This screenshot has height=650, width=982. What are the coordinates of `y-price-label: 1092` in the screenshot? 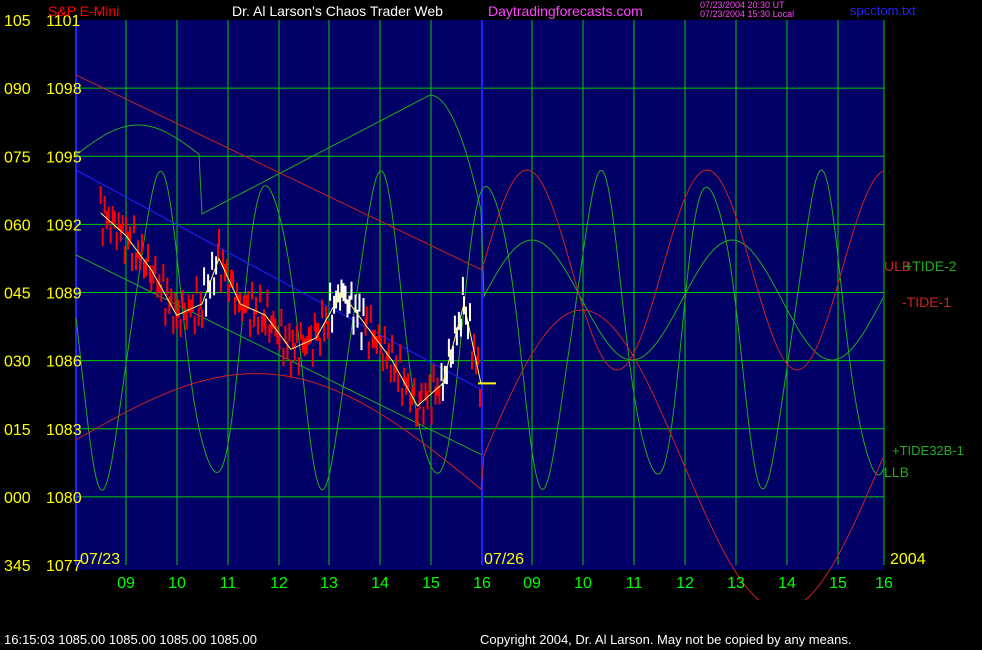 It's located at (64, 225).